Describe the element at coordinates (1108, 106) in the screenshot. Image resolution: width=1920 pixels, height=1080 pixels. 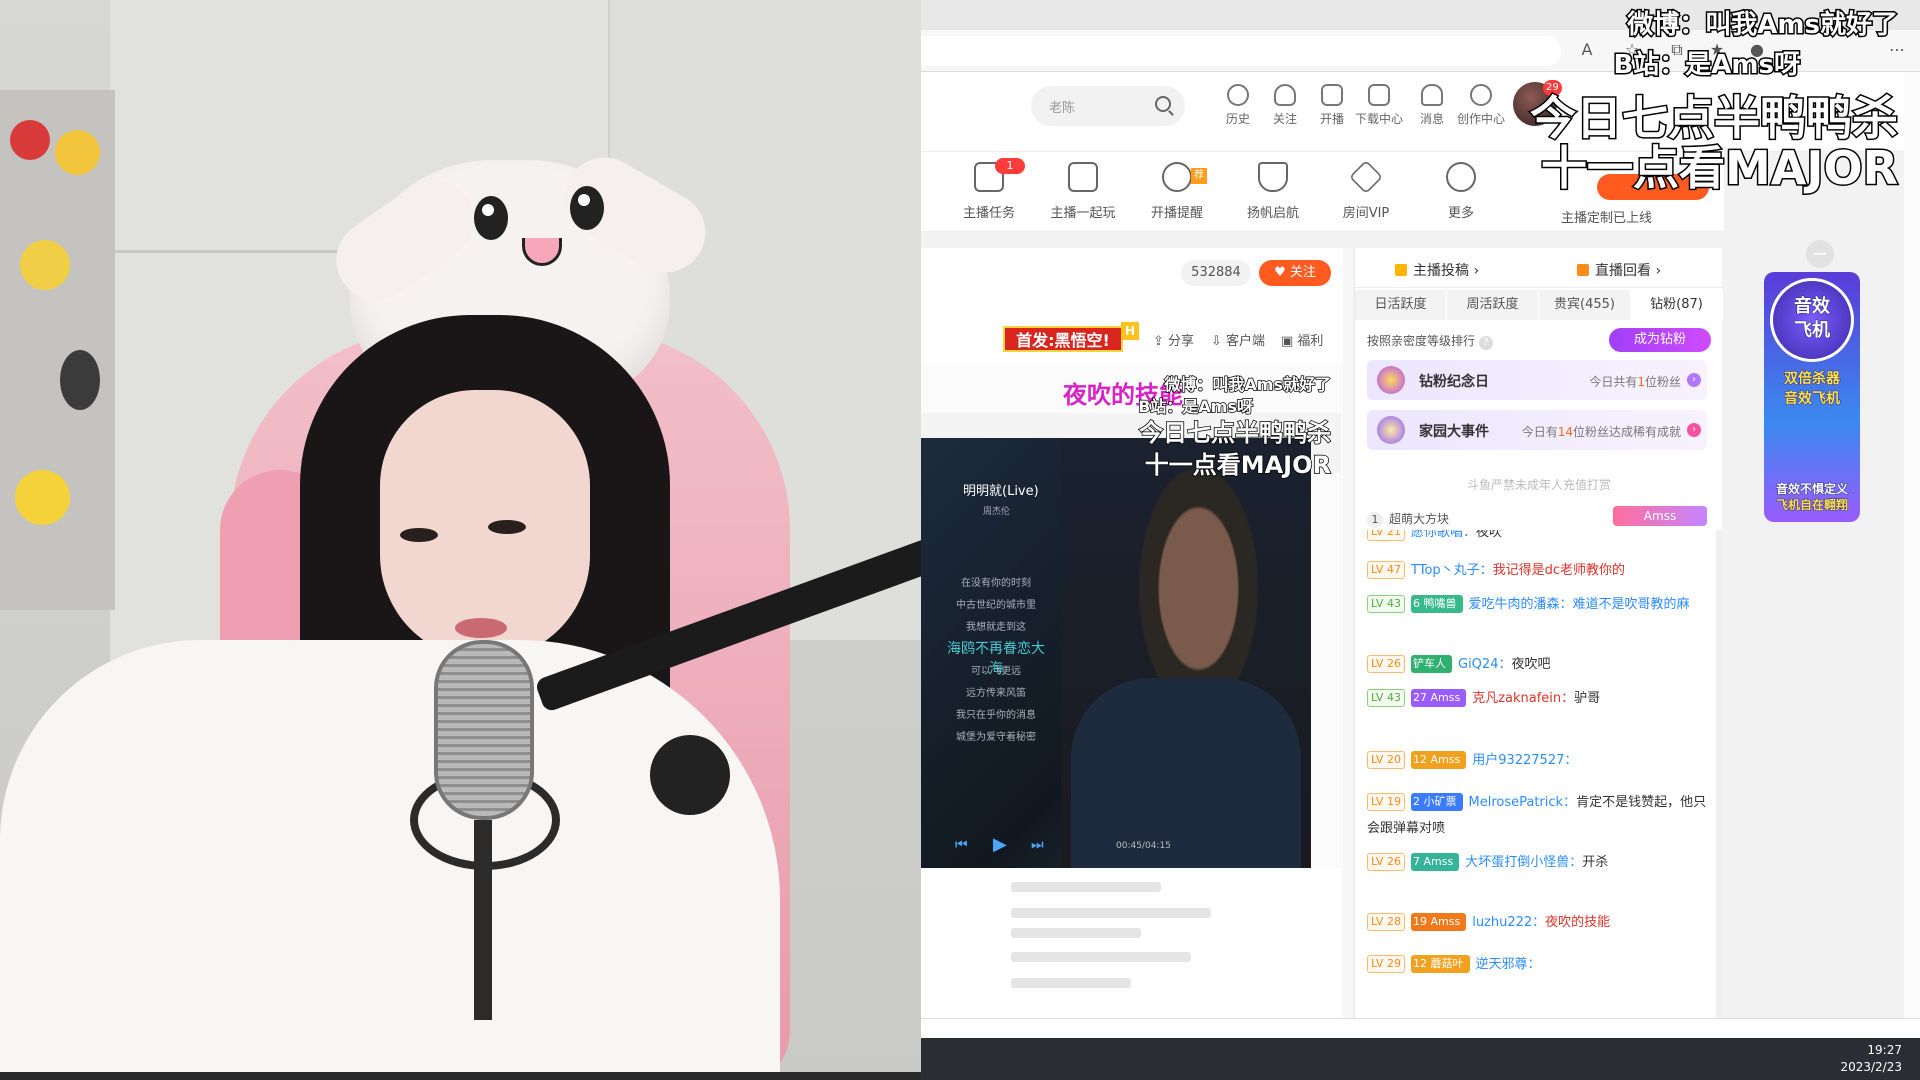
I see `search-input: 老陈` at that location.